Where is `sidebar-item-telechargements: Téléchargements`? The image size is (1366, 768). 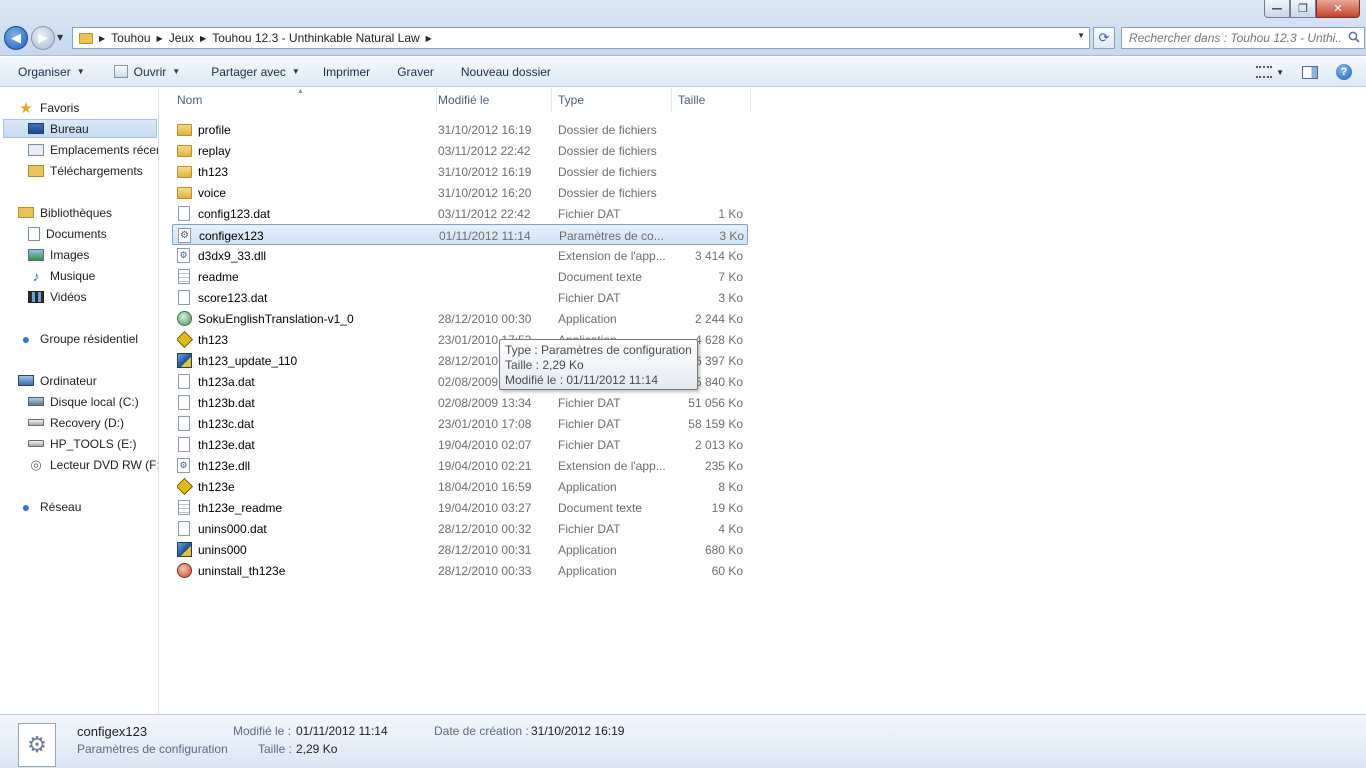 sidebar-item-telechargements: Téléchargements is located at coordinates (93, 170).